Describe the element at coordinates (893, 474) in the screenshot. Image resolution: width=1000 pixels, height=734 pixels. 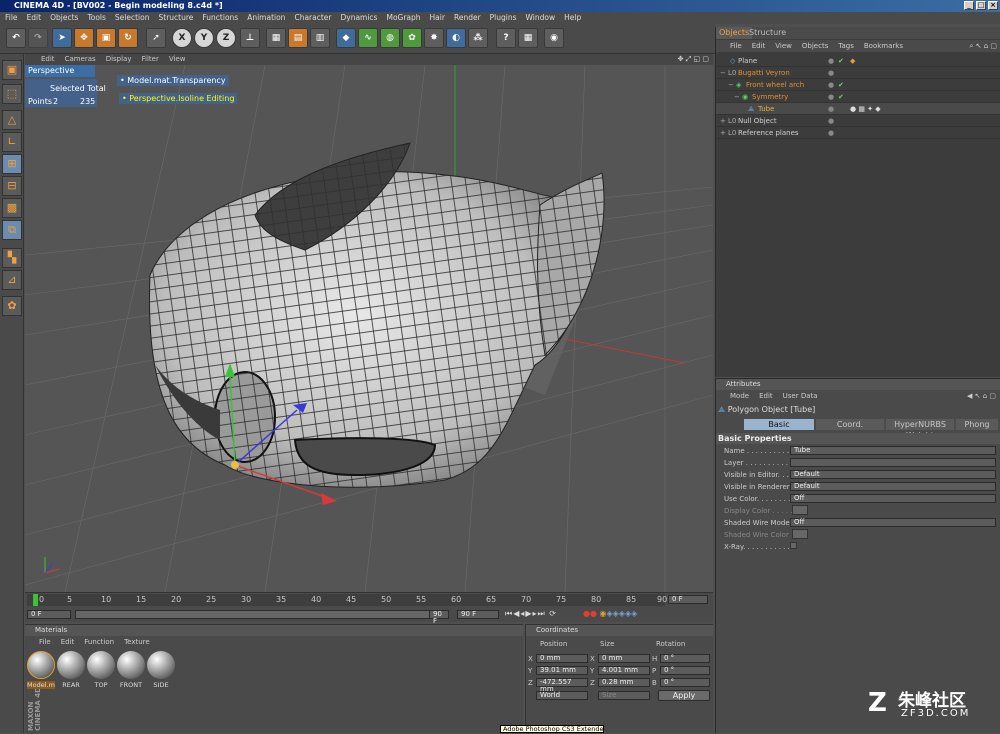
I see `prop-visible-editor-dropdown: Default` at that location.